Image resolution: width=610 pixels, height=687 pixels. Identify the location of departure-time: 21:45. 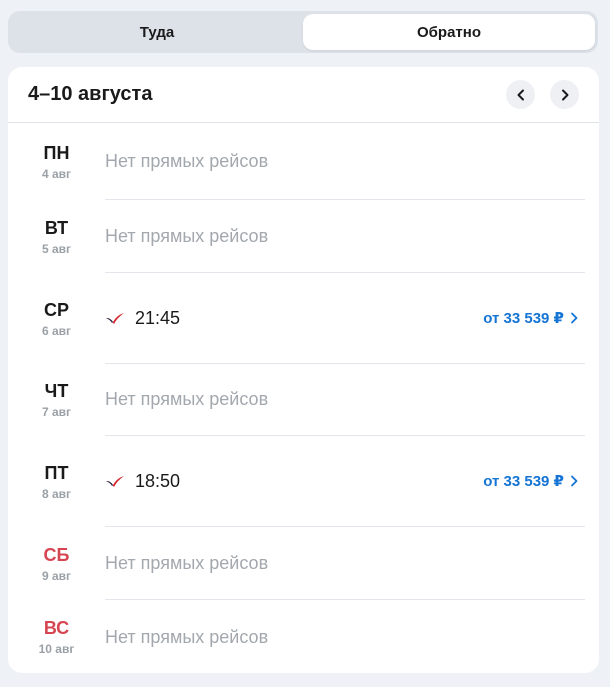
(158, 317).